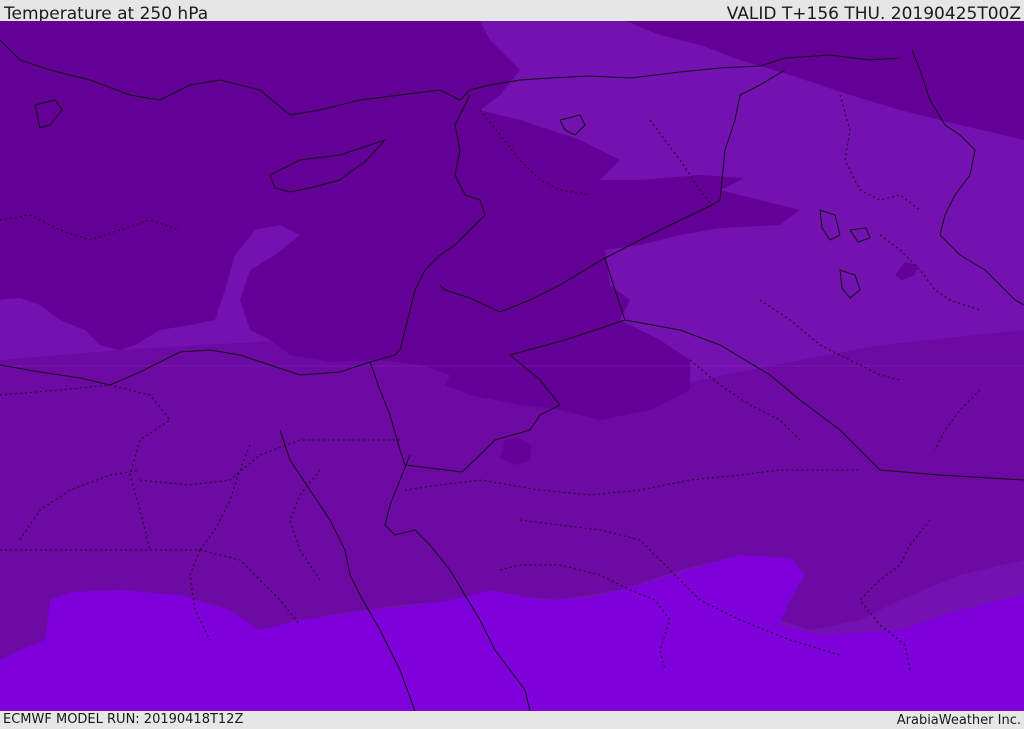  Describe the element at coordinates (958, 720) in the screenshot. I see `credit-label: ArabiaWeather Inc.` at that location.